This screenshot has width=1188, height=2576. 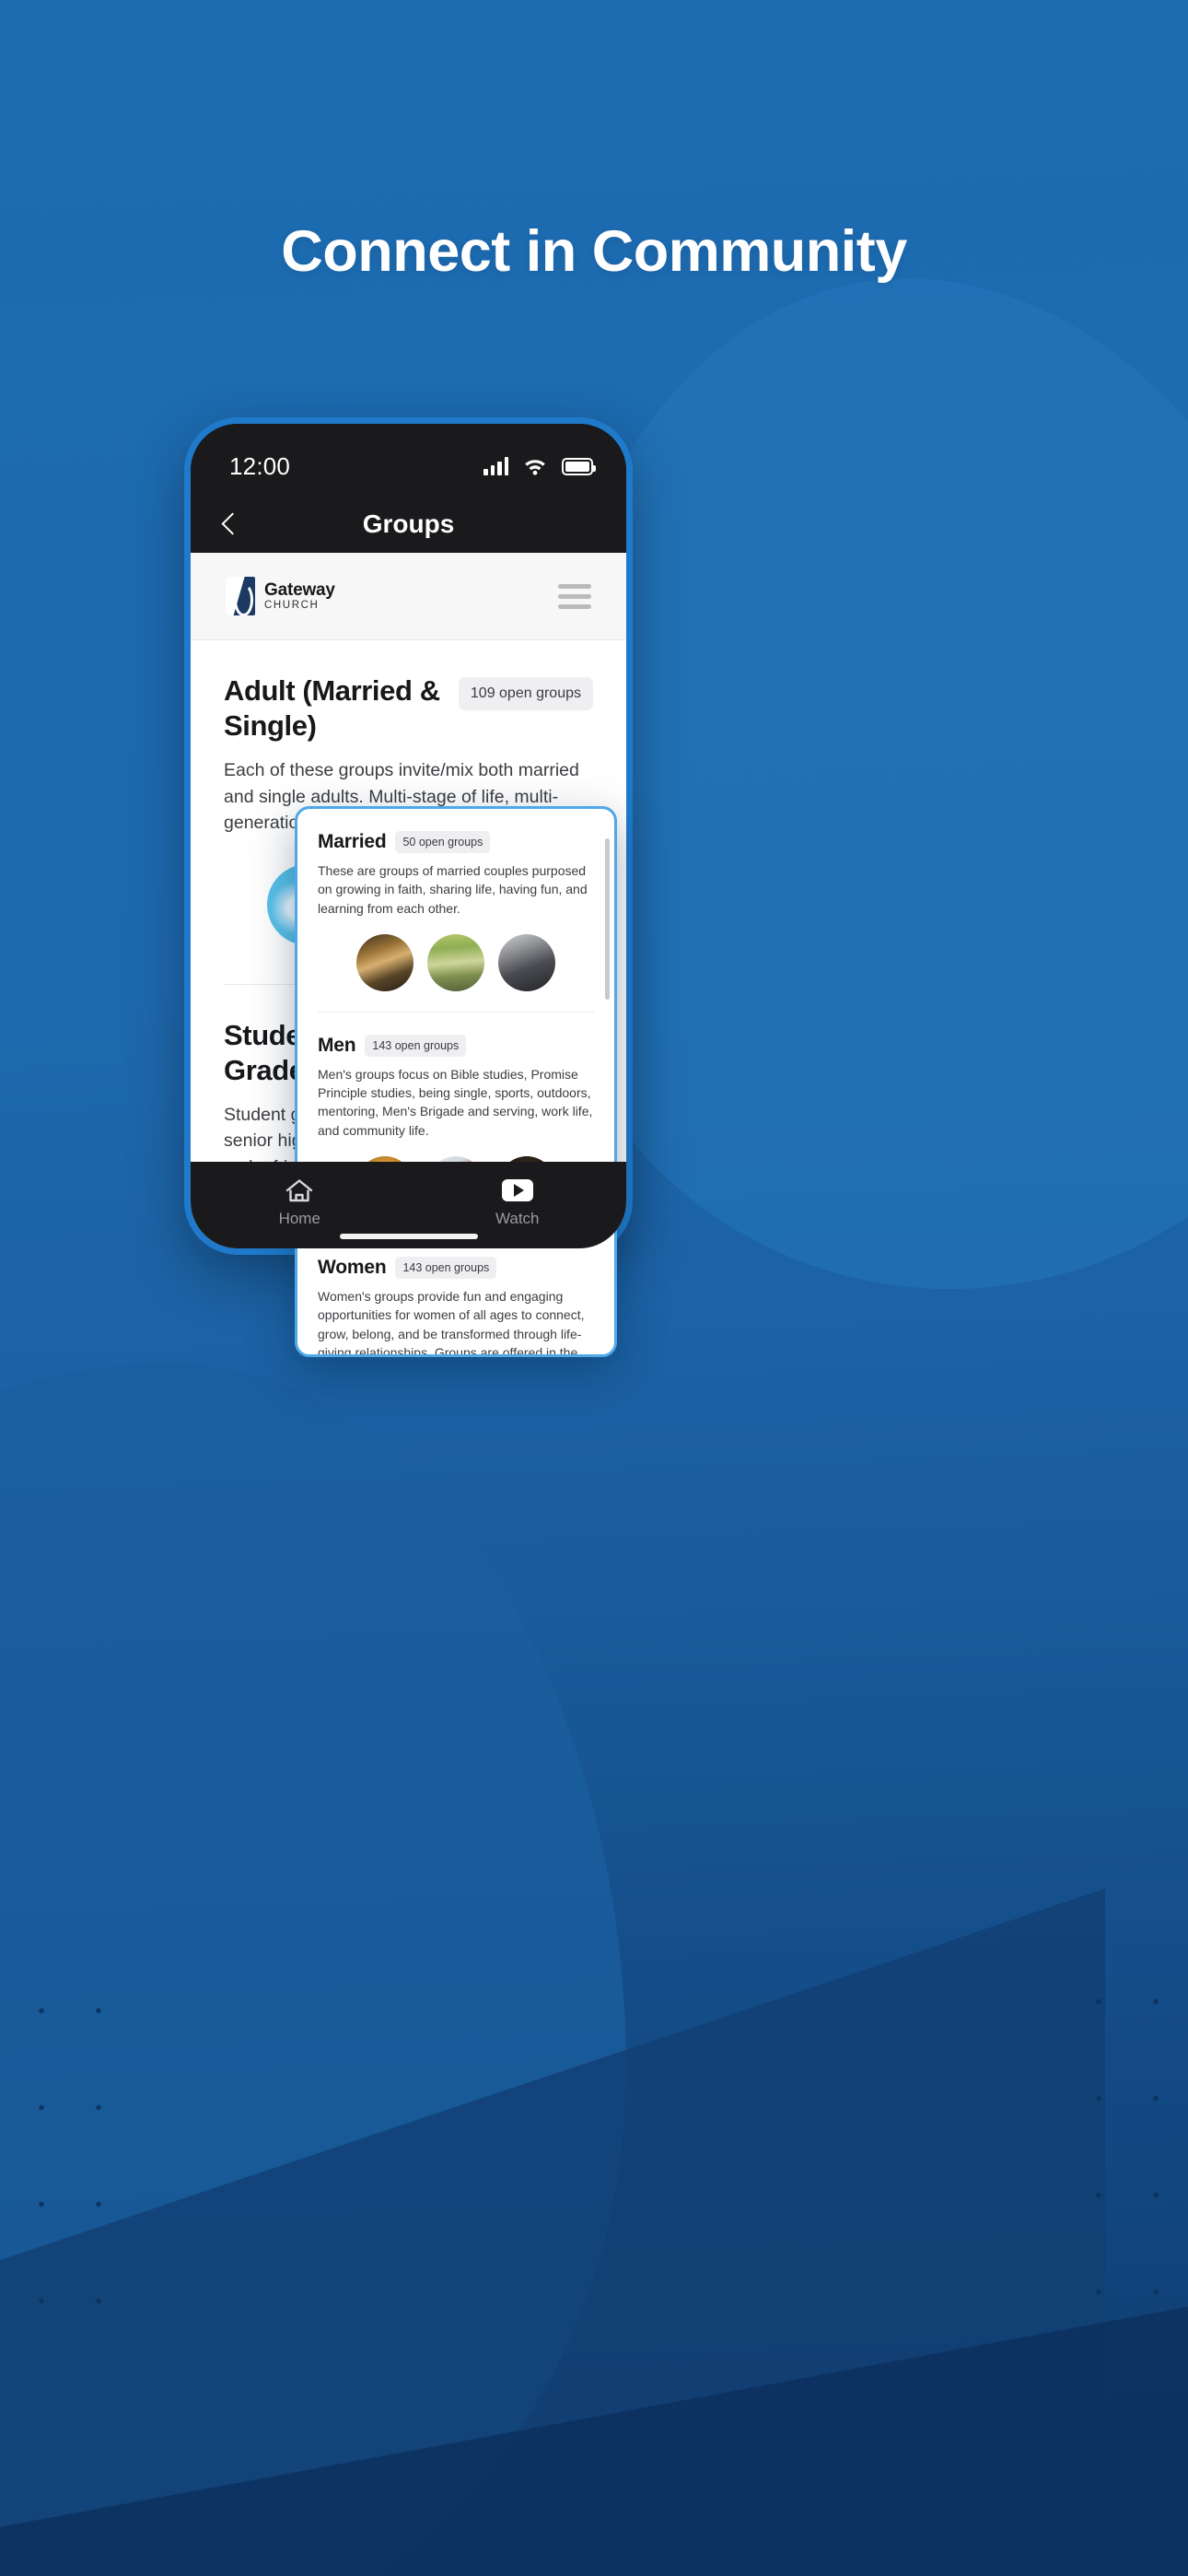 What do you see at coordinates (525, 693) in the screenshot?
I see `open-groups-badge: 109 open groups` at bounding box center [525, 693].